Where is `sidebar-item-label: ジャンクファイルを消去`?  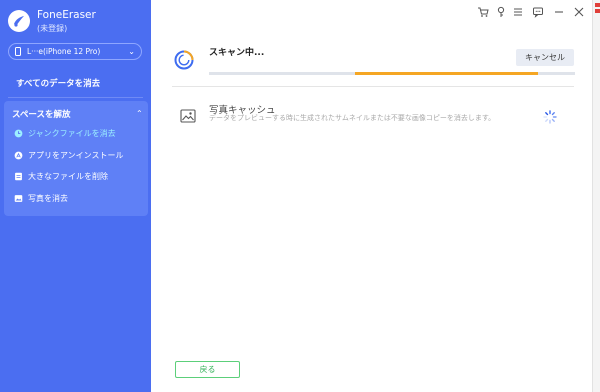
sidebar-item-label: ジャンクファイルを消去 is located at coordinates (72, 133).